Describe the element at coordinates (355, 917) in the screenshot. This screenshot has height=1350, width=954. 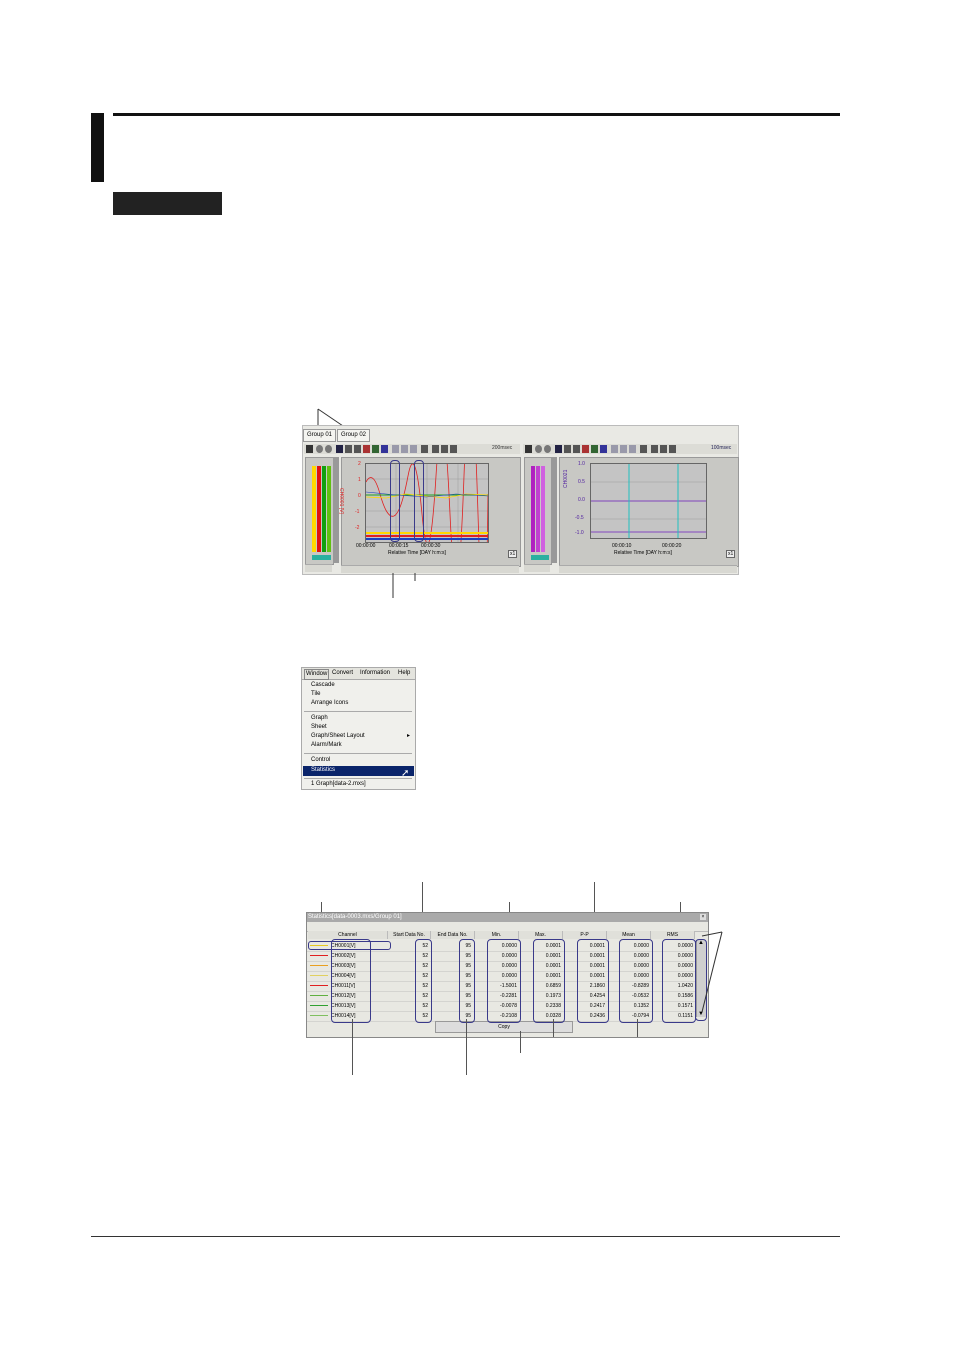
I see `statistics-title: Statistics[data-0003.mxs/Group 01]` at that location.